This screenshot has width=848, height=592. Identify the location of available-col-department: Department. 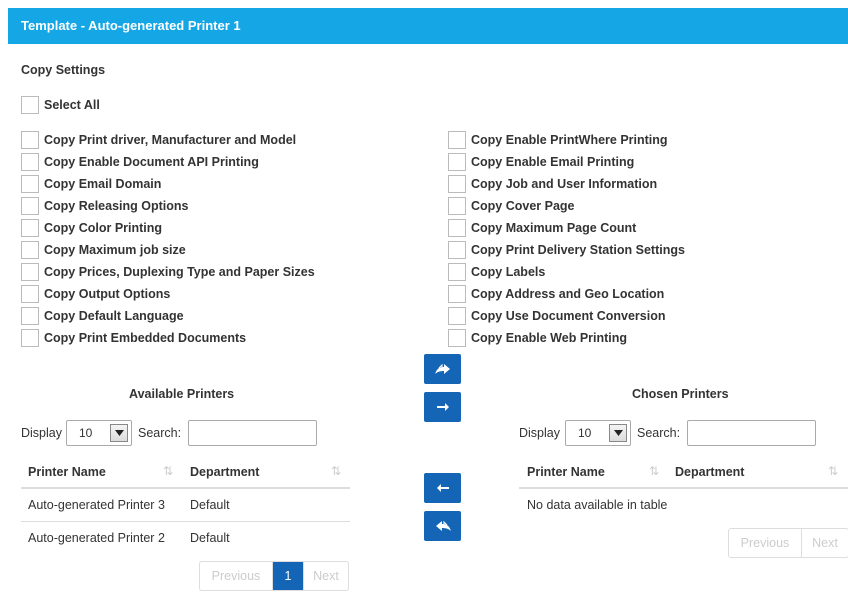
(224, 472).